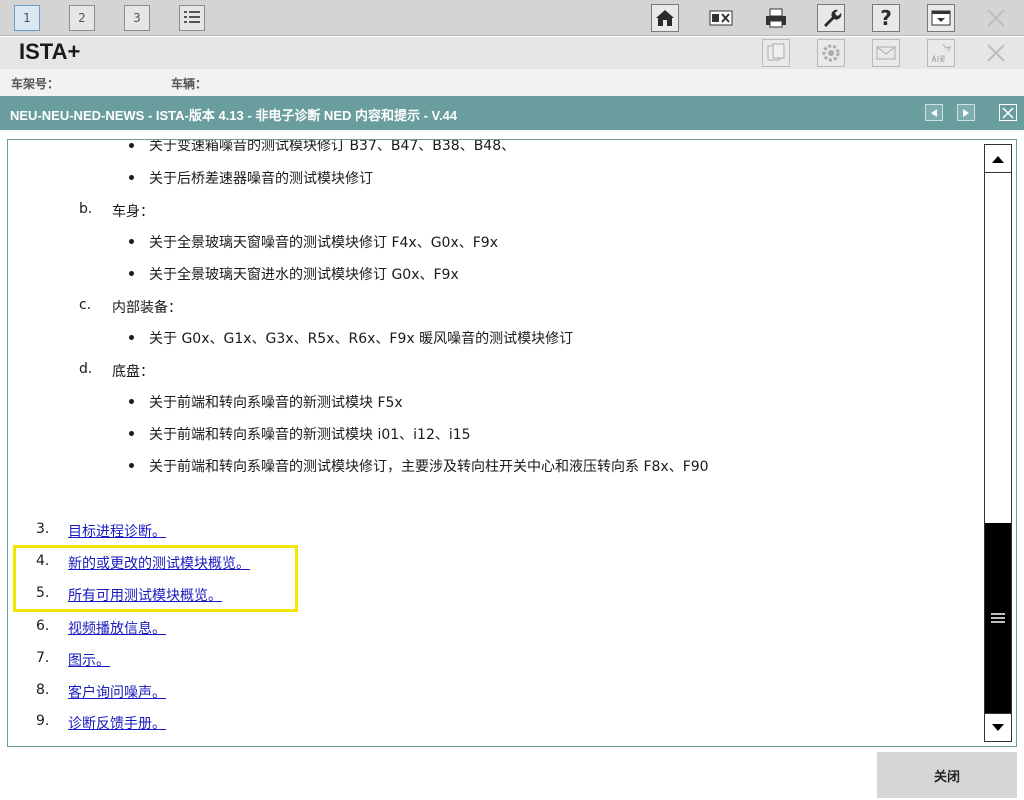 The width and height of the screenshot is (1024, 800). I want to click on bullet-item: 关于前端和转向系噪音的新测试模块 F5x, so click(276, 403).